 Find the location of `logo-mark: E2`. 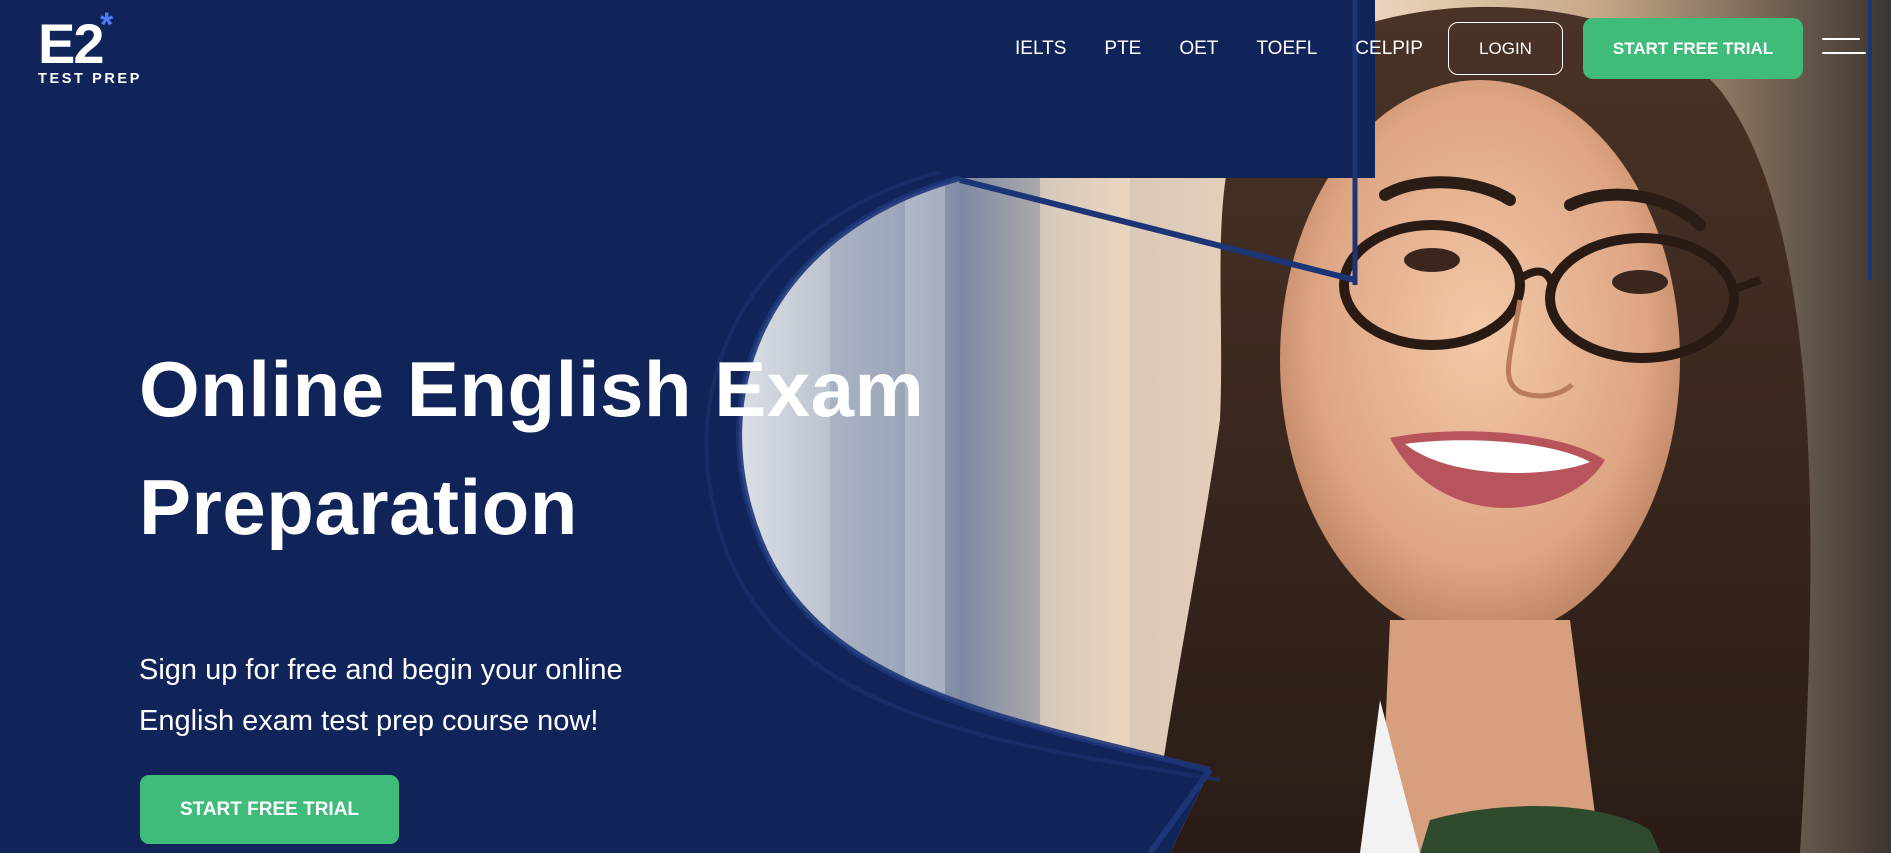

logo-mark: E2 is located at coordinates (71, 43).